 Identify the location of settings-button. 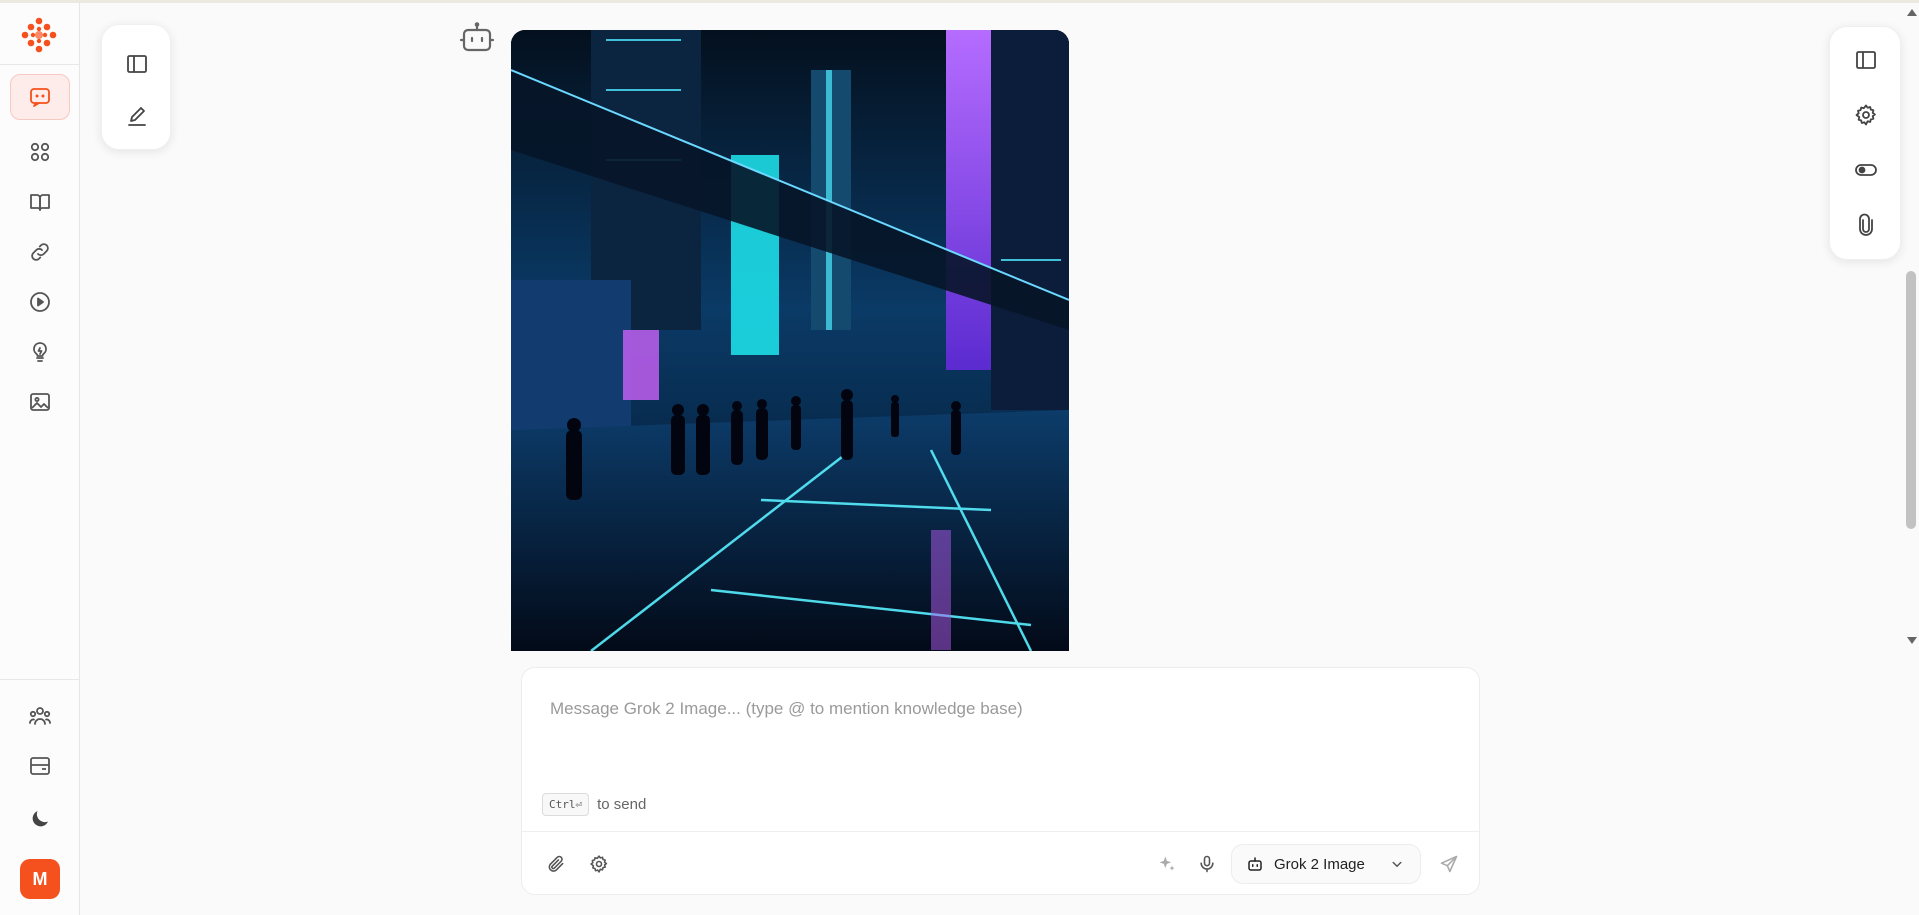
(1866, 115).